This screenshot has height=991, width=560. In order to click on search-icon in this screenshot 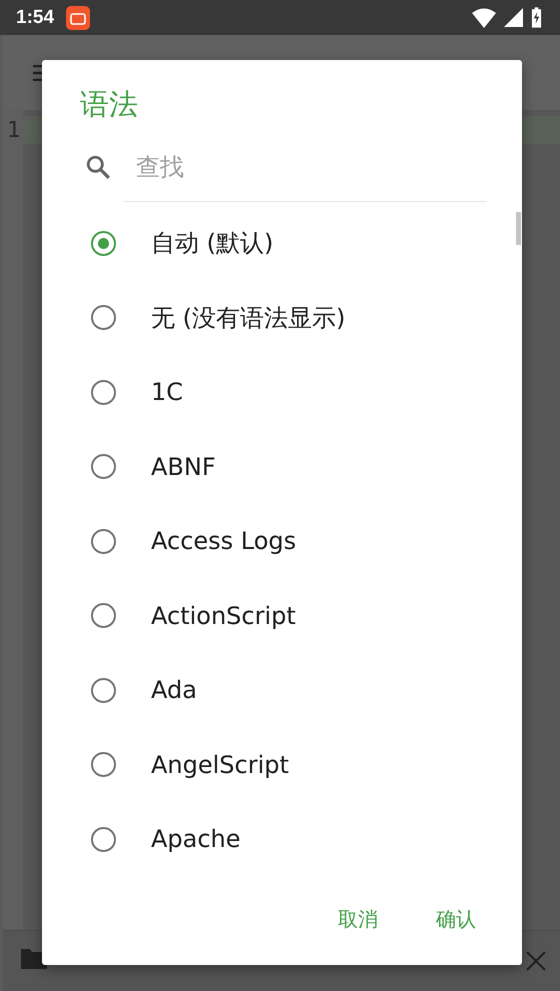, I will do `click(98, 167)`.